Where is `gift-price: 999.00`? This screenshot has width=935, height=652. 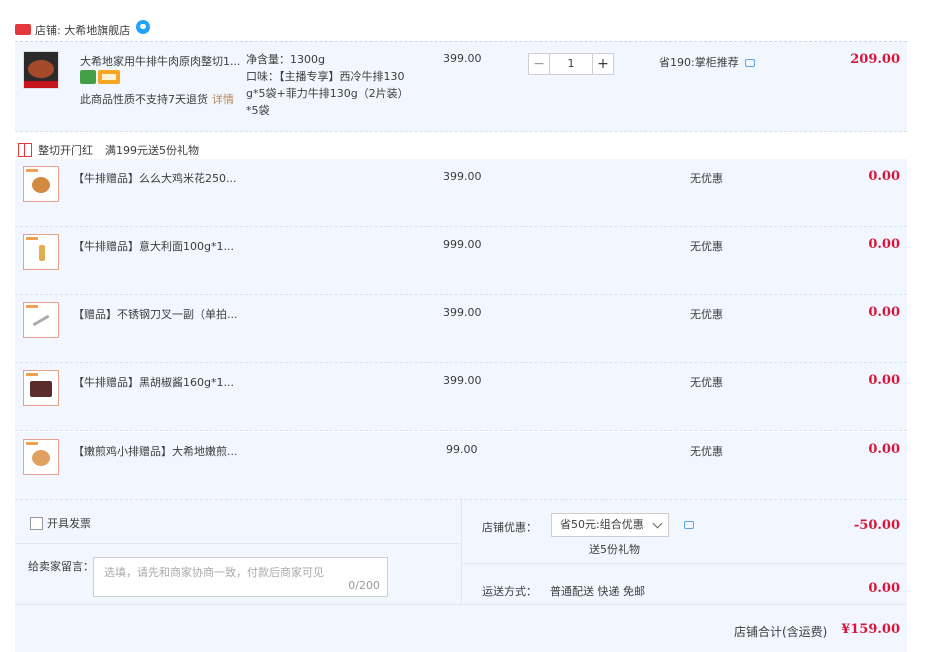 gift-price: 999.00 is located at coordinates (462, 244).